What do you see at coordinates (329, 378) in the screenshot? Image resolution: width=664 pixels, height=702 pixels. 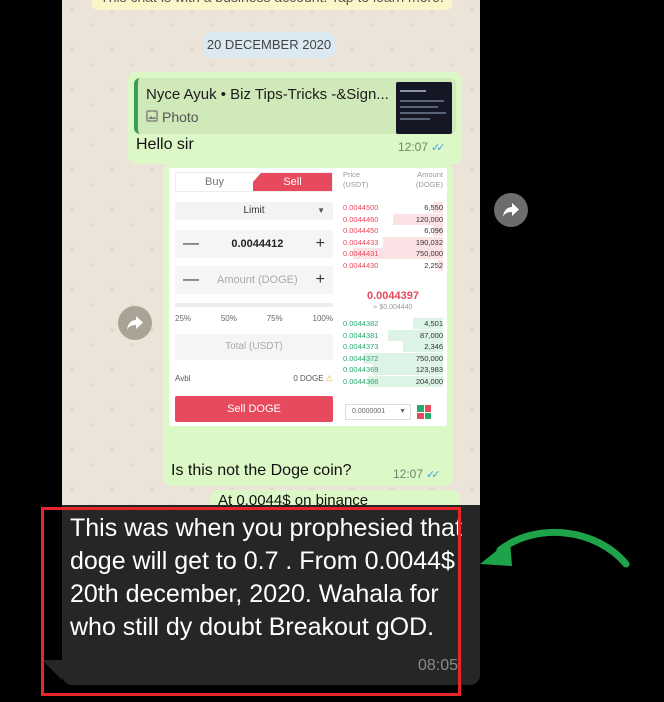 I see `warning-icon: ⚠` at bounding box center [329, 378].